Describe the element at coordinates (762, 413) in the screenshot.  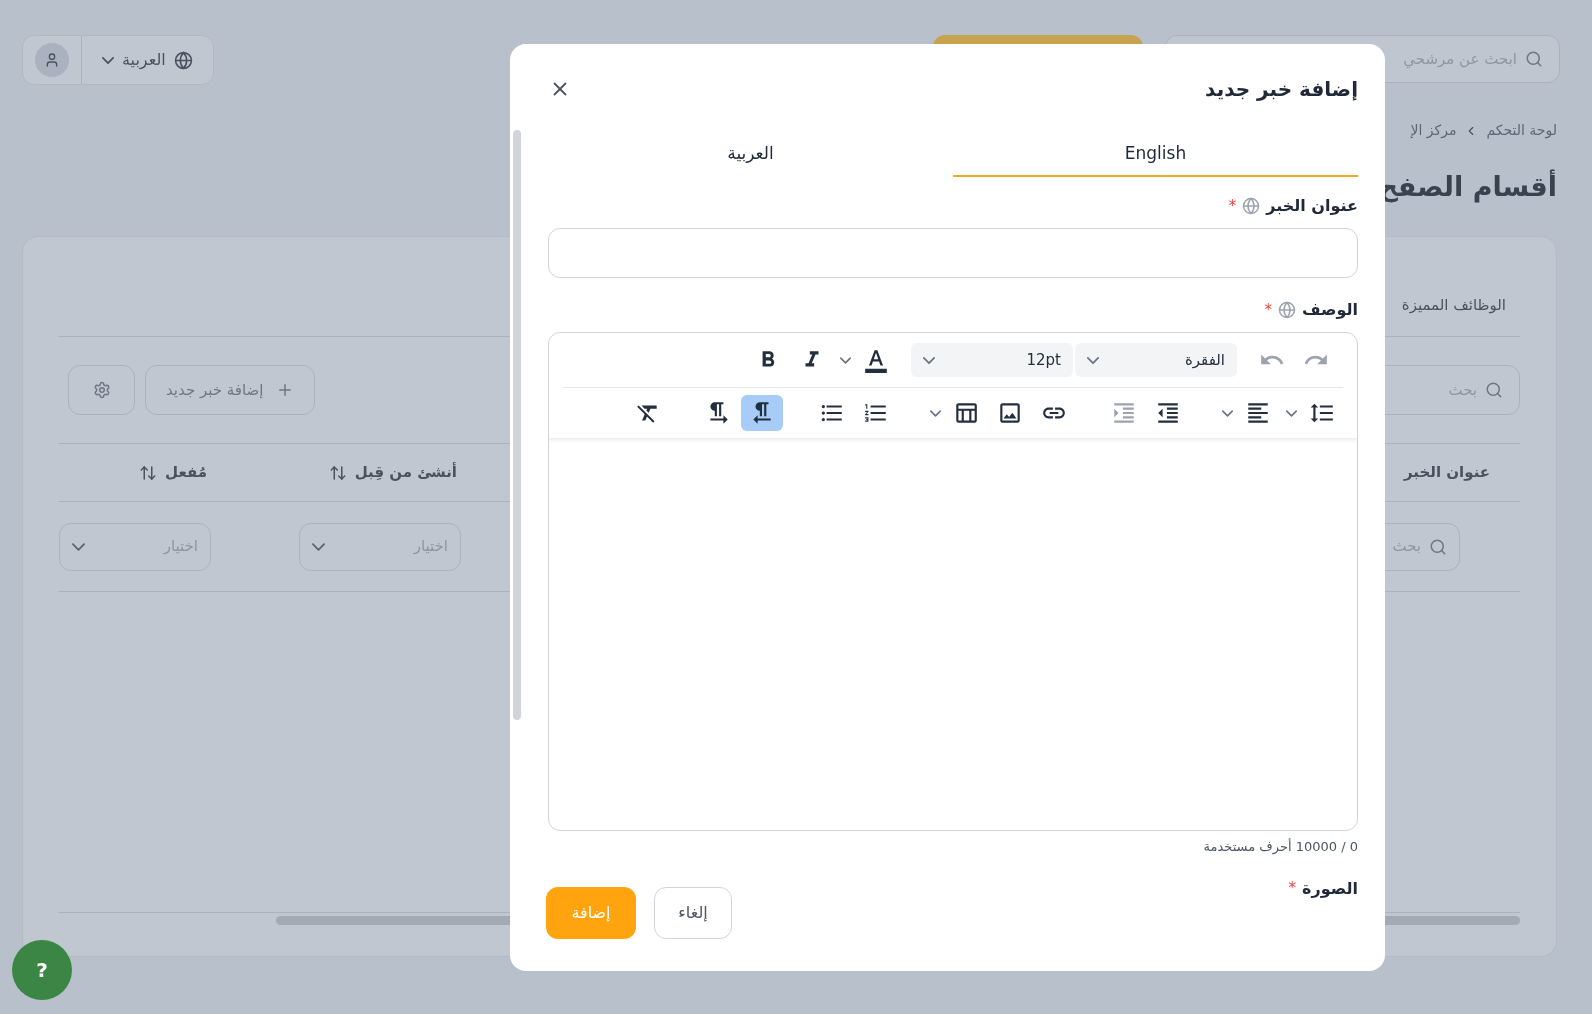
I see `rtl-button` at that location.